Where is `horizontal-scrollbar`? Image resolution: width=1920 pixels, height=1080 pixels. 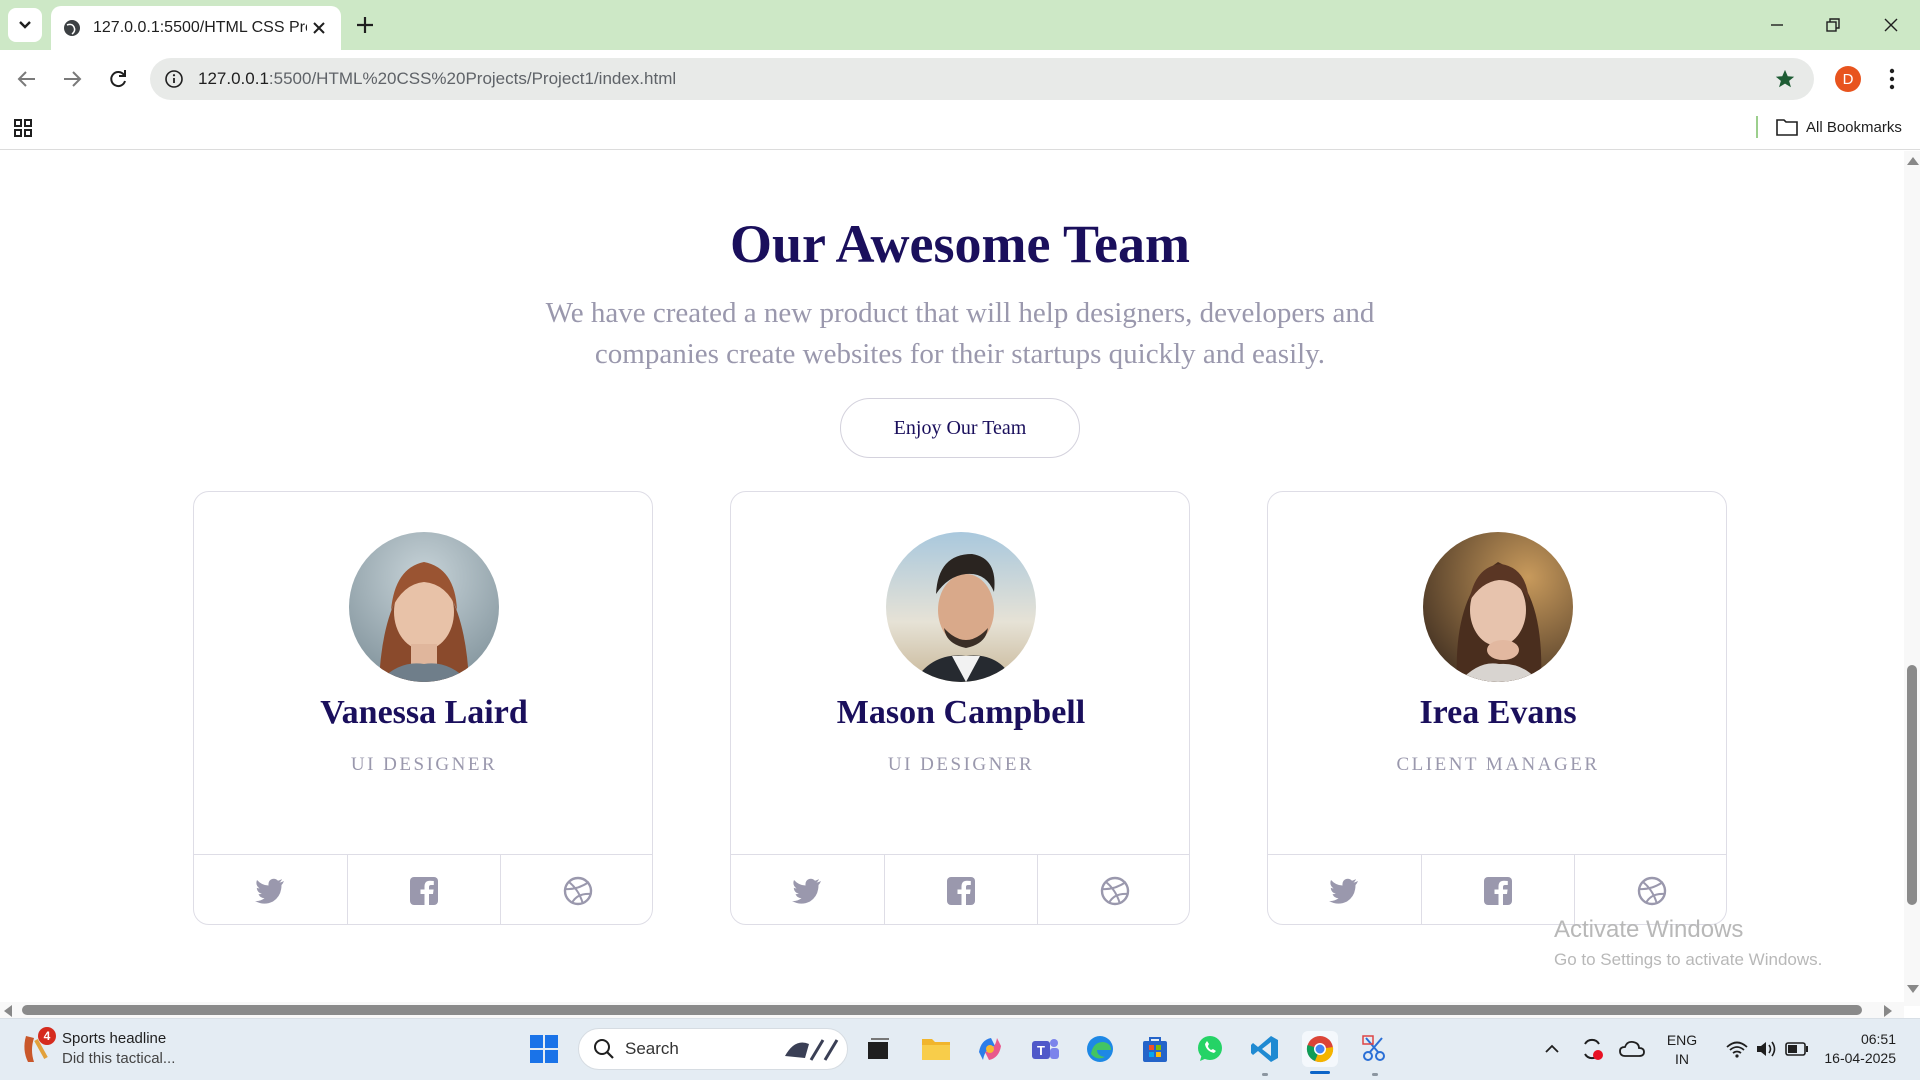
horizontal-scrollbar is located at coordinates (952, 1010).